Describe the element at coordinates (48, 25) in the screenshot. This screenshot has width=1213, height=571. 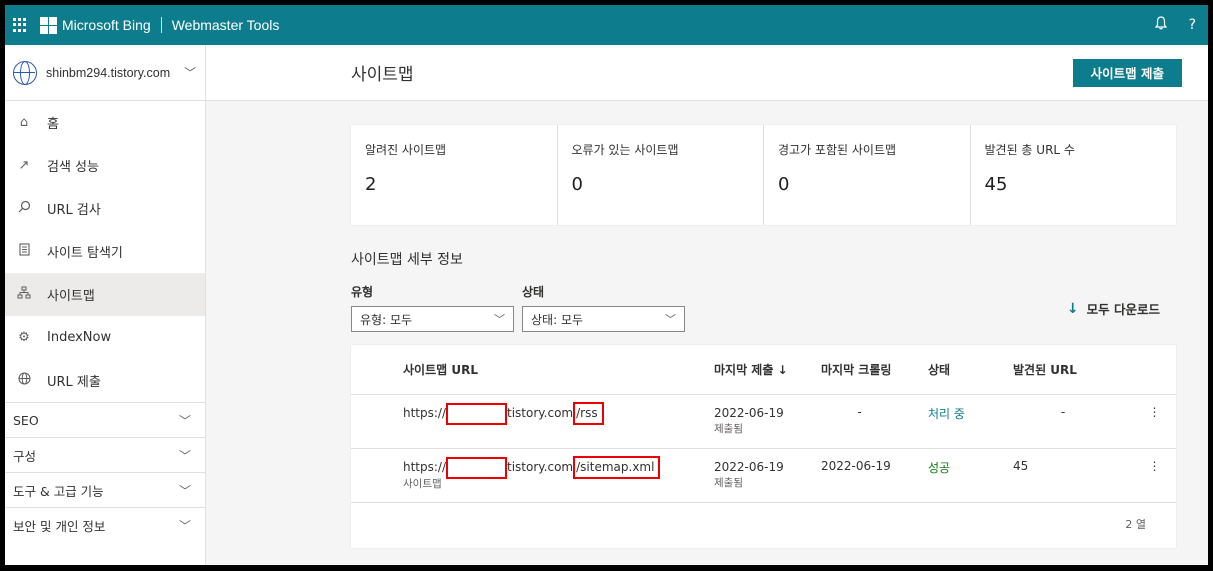
I see `microsoft-logo` at that location.